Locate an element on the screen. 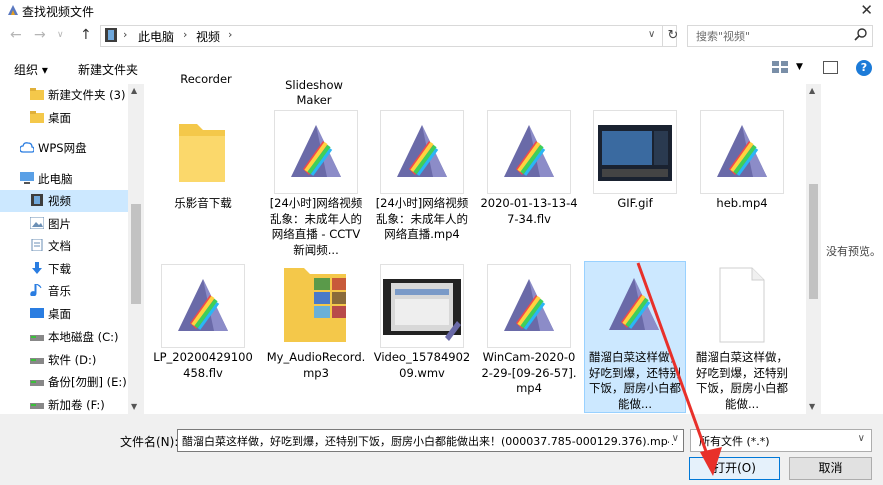 The height and width of the screenshot is (485, 883). nav-item-label: 下载 is located at coordinates (59, 269).